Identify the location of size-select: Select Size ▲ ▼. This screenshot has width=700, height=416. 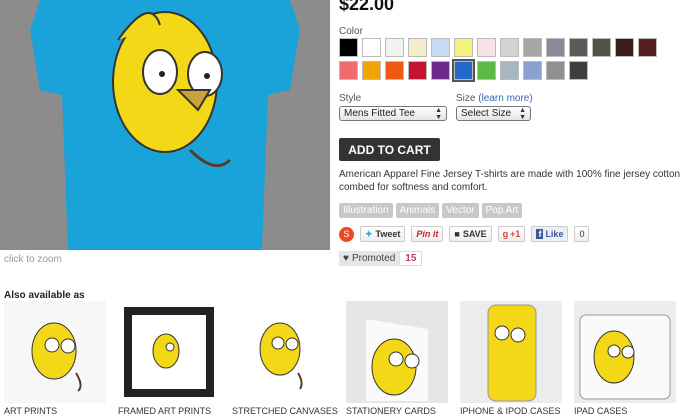
(493, 113).